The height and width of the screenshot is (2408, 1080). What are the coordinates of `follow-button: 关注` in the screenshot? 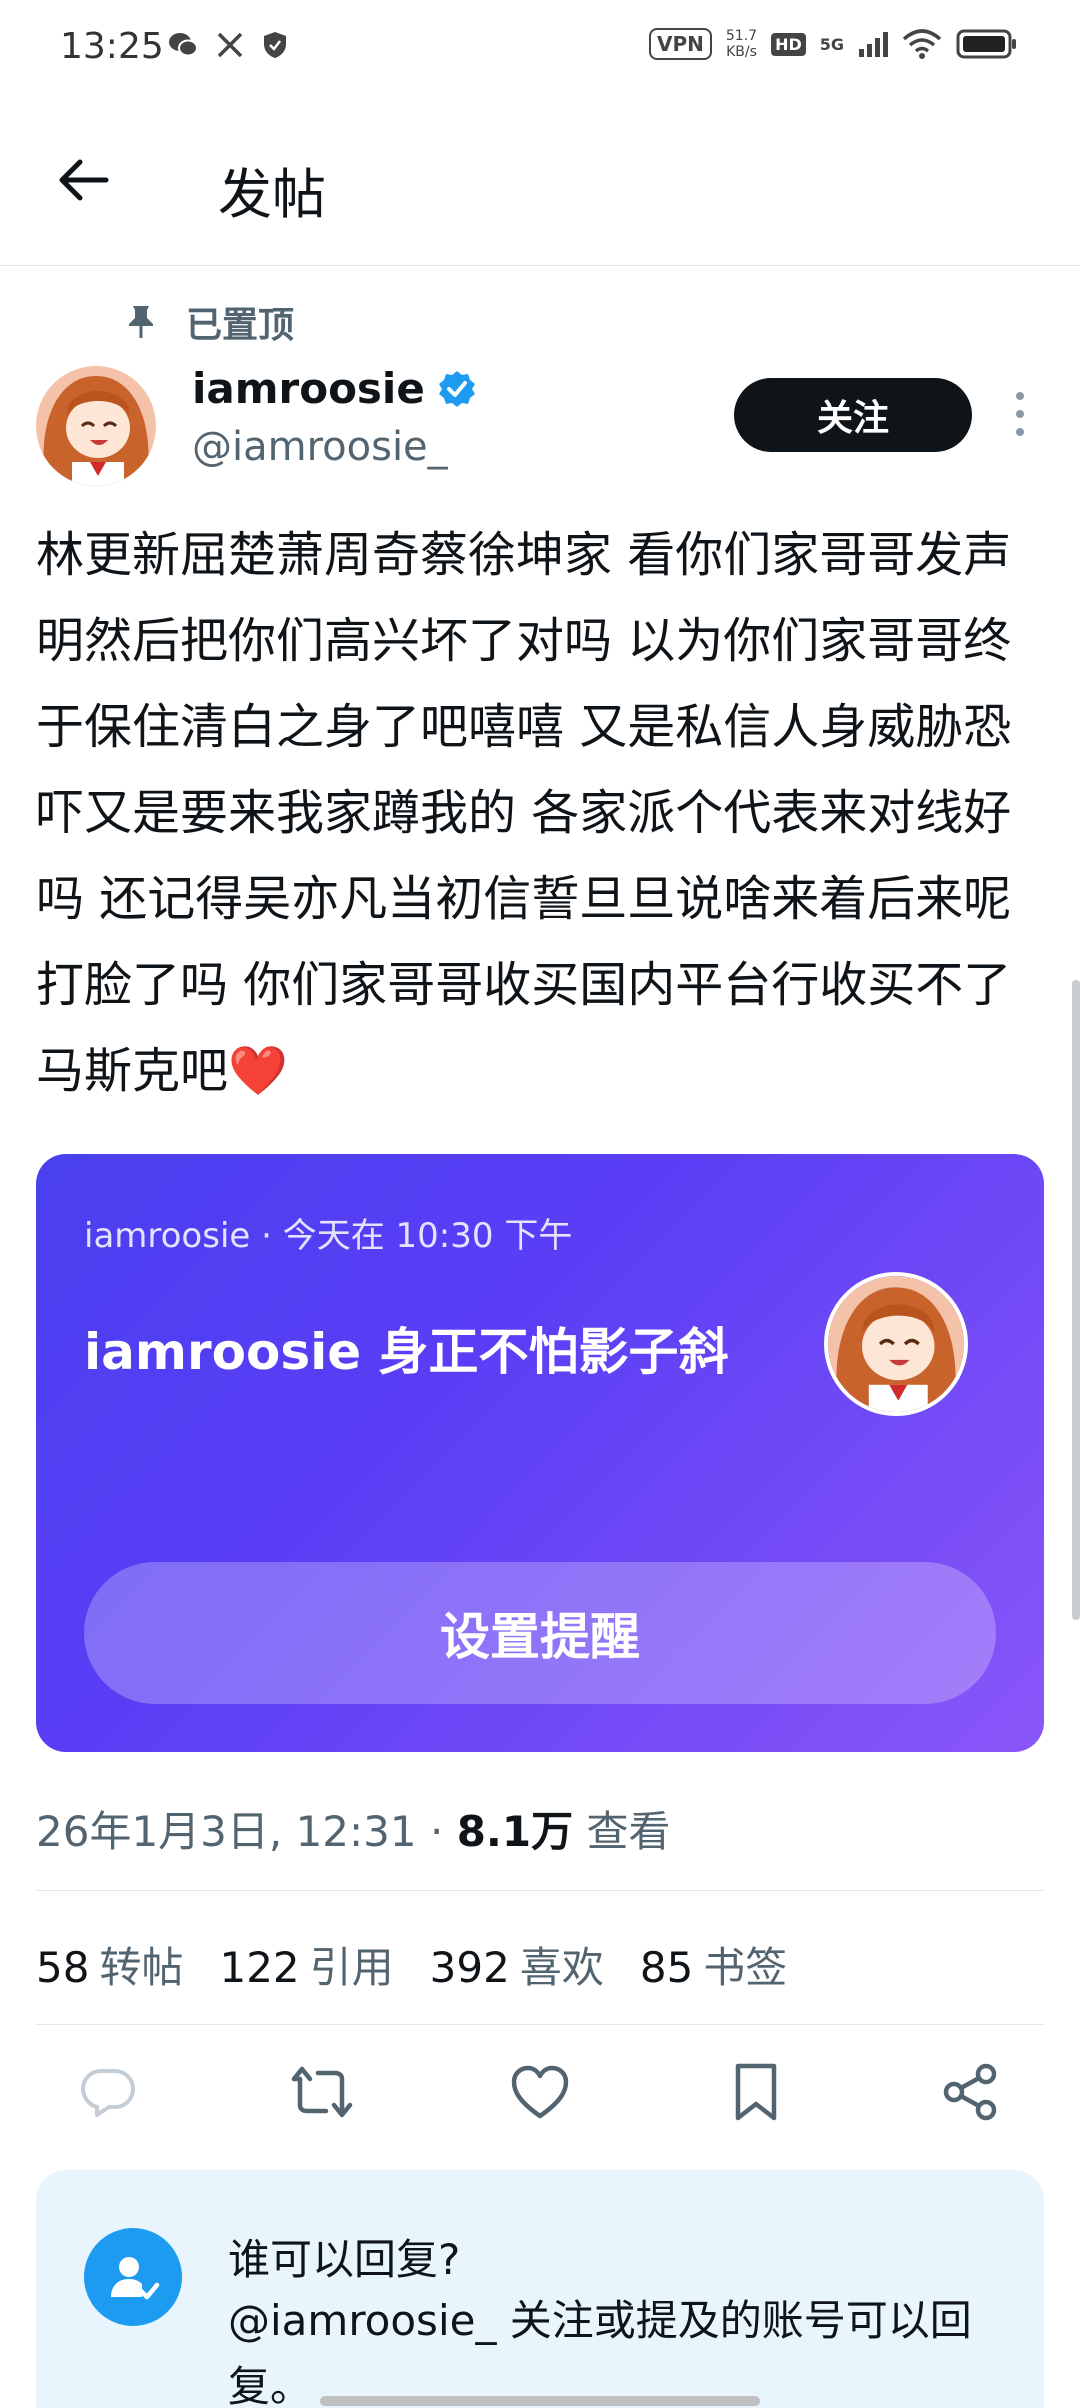 It's located at (853, 415).